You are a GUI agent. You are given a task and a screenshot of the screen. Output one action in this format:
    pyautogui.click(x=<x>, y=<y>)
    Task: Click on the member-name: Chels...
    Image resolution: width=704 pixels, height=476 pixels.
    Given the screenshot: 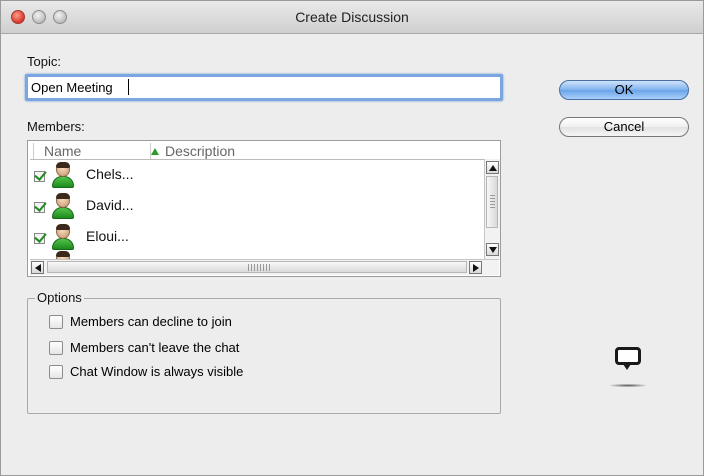 What is the action you would take?
    pyautogui.click(x=110, y=174)
    